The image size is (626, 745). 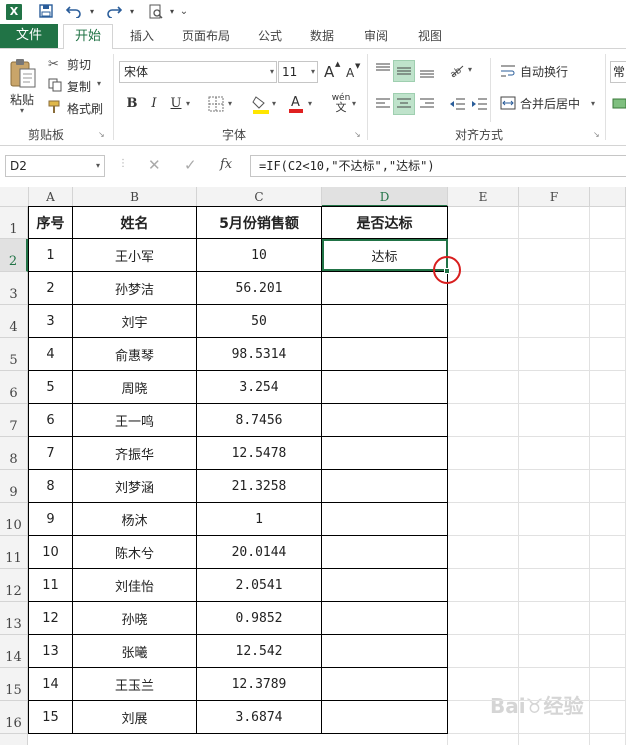 I want to click on tab-data: 数据, so click(x=322, y=36).